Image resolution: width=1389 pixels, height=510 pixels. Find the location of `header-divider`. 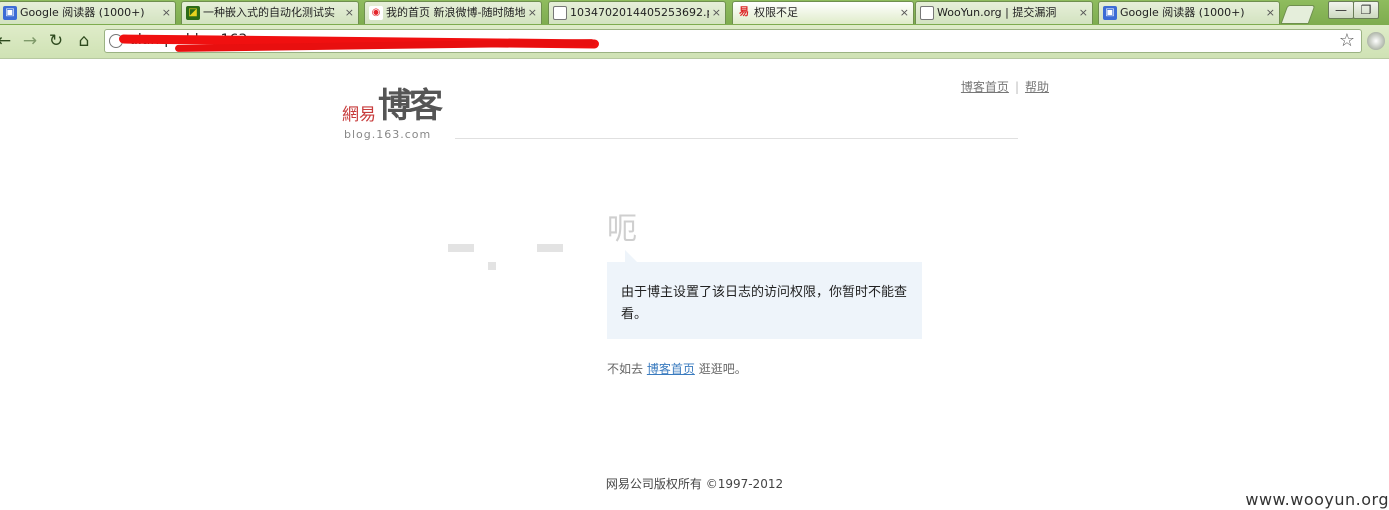

header-divider is located at coordinates (736, 138).